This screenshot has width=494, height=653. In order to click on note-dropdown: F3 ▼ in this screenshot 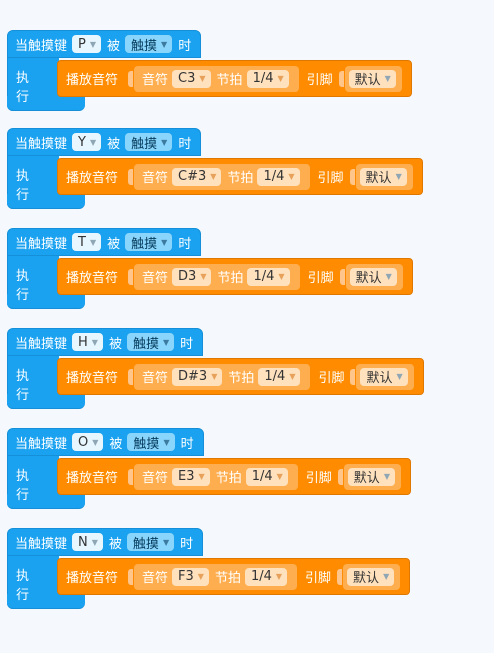, I will do `click(190, 576)`.